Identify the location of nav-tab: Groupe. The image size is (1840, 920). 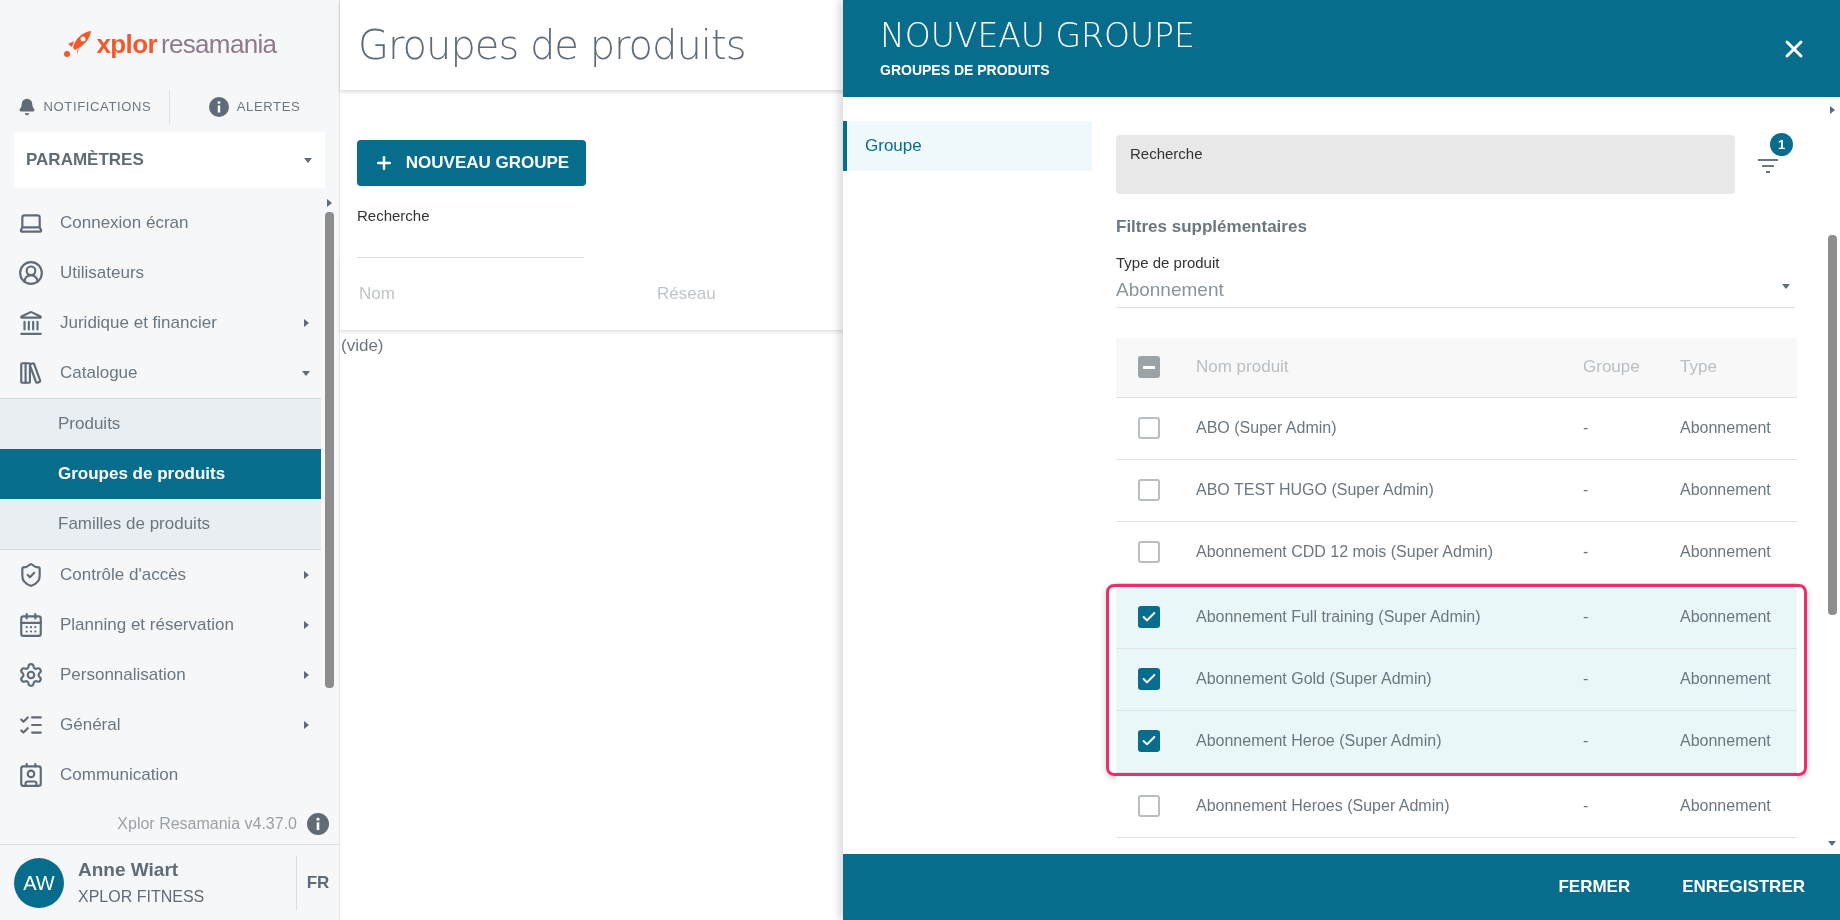
(967, 146).